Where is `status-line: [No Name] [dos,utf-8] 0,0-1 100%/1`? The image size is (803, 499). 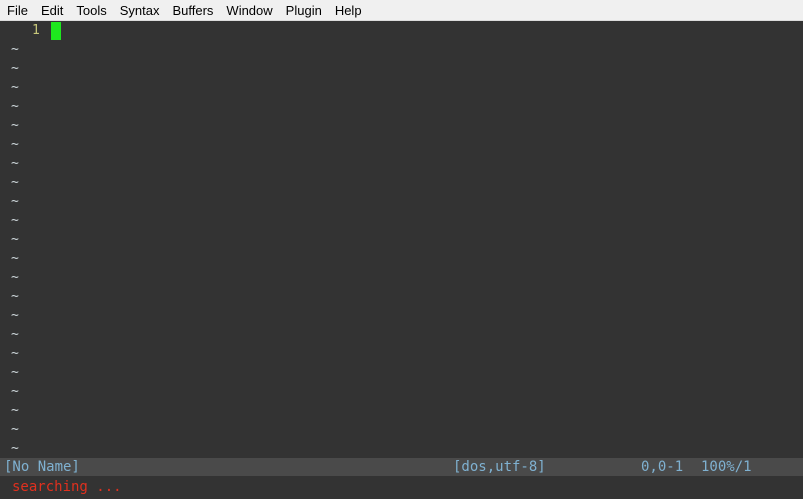 status-line: [No Name] [dos,utf-8] 0,0-1 100%/1 is located at coordinates (401, 467).